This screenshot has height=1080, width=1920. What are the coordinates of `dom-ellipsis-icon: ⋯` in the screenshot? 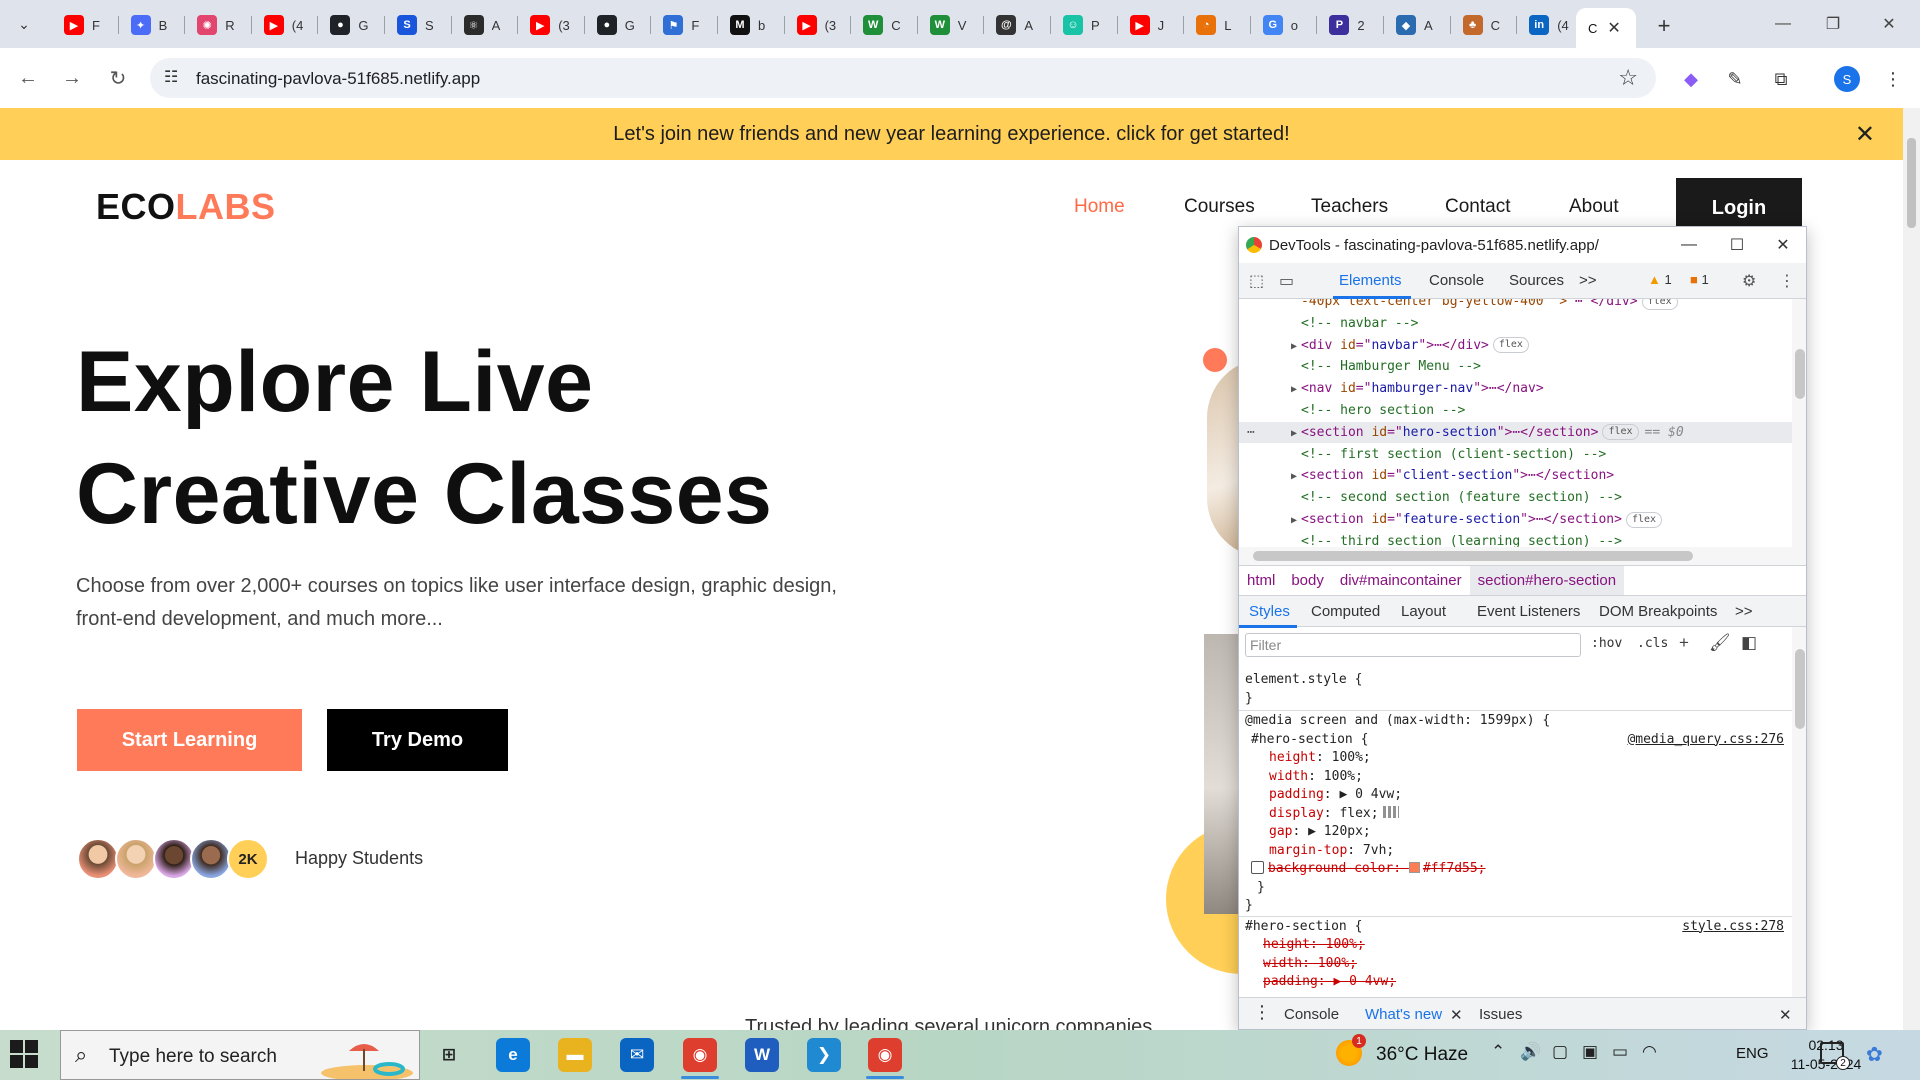 It's located at (1251, 432).